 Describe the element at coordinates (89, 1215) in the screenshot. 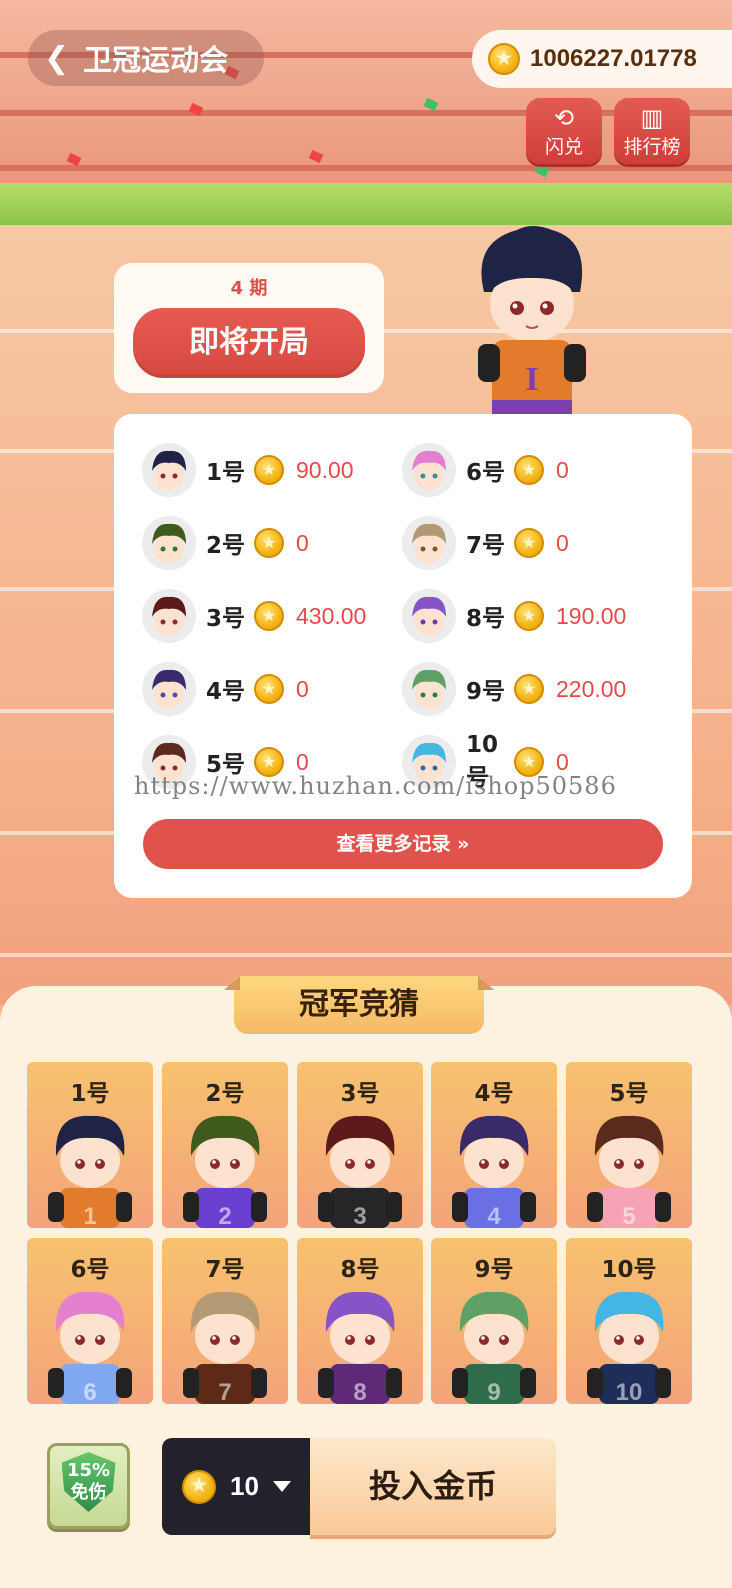

I see `jersey-number: 1` at that location.